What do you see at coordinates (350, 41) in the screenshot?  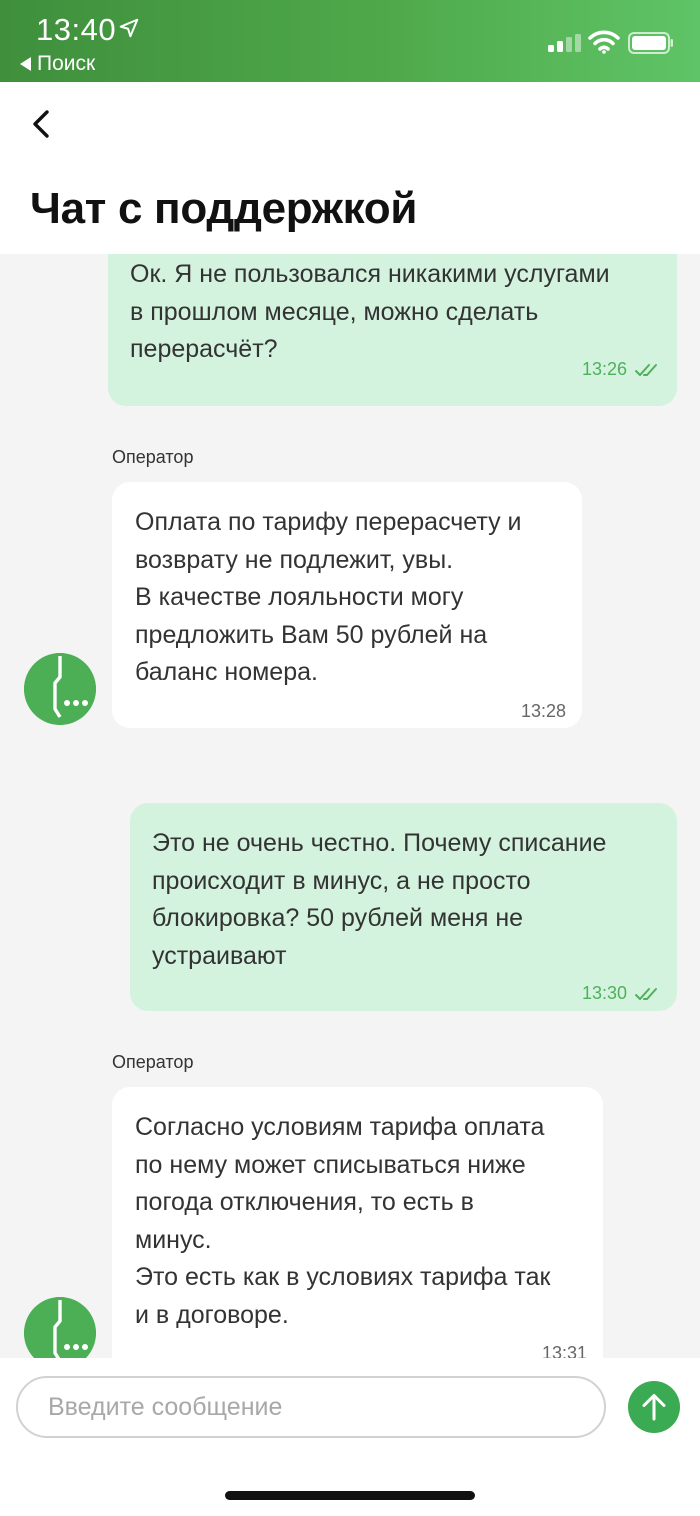 I see `status-bar: 13:40 Поиск` at bounding box center [350, 41].